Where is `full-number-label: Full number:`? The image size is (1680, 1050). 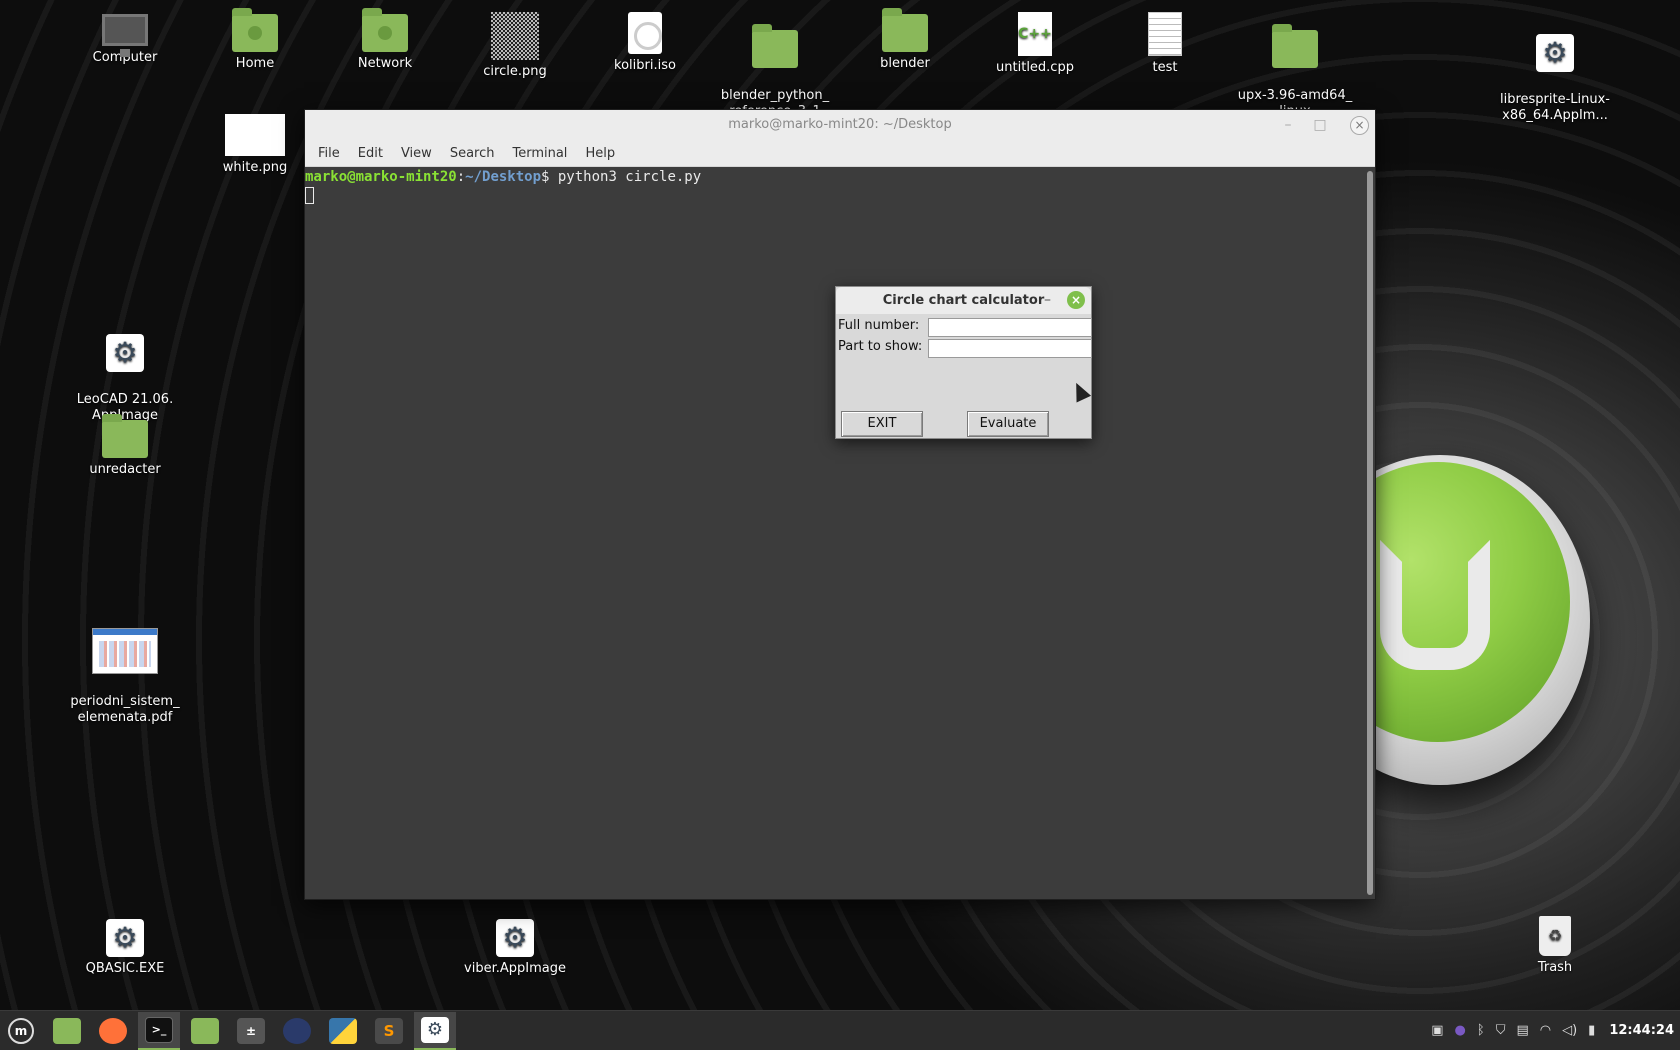
full-number-label: Full number: is located at coordinates (879, 325).